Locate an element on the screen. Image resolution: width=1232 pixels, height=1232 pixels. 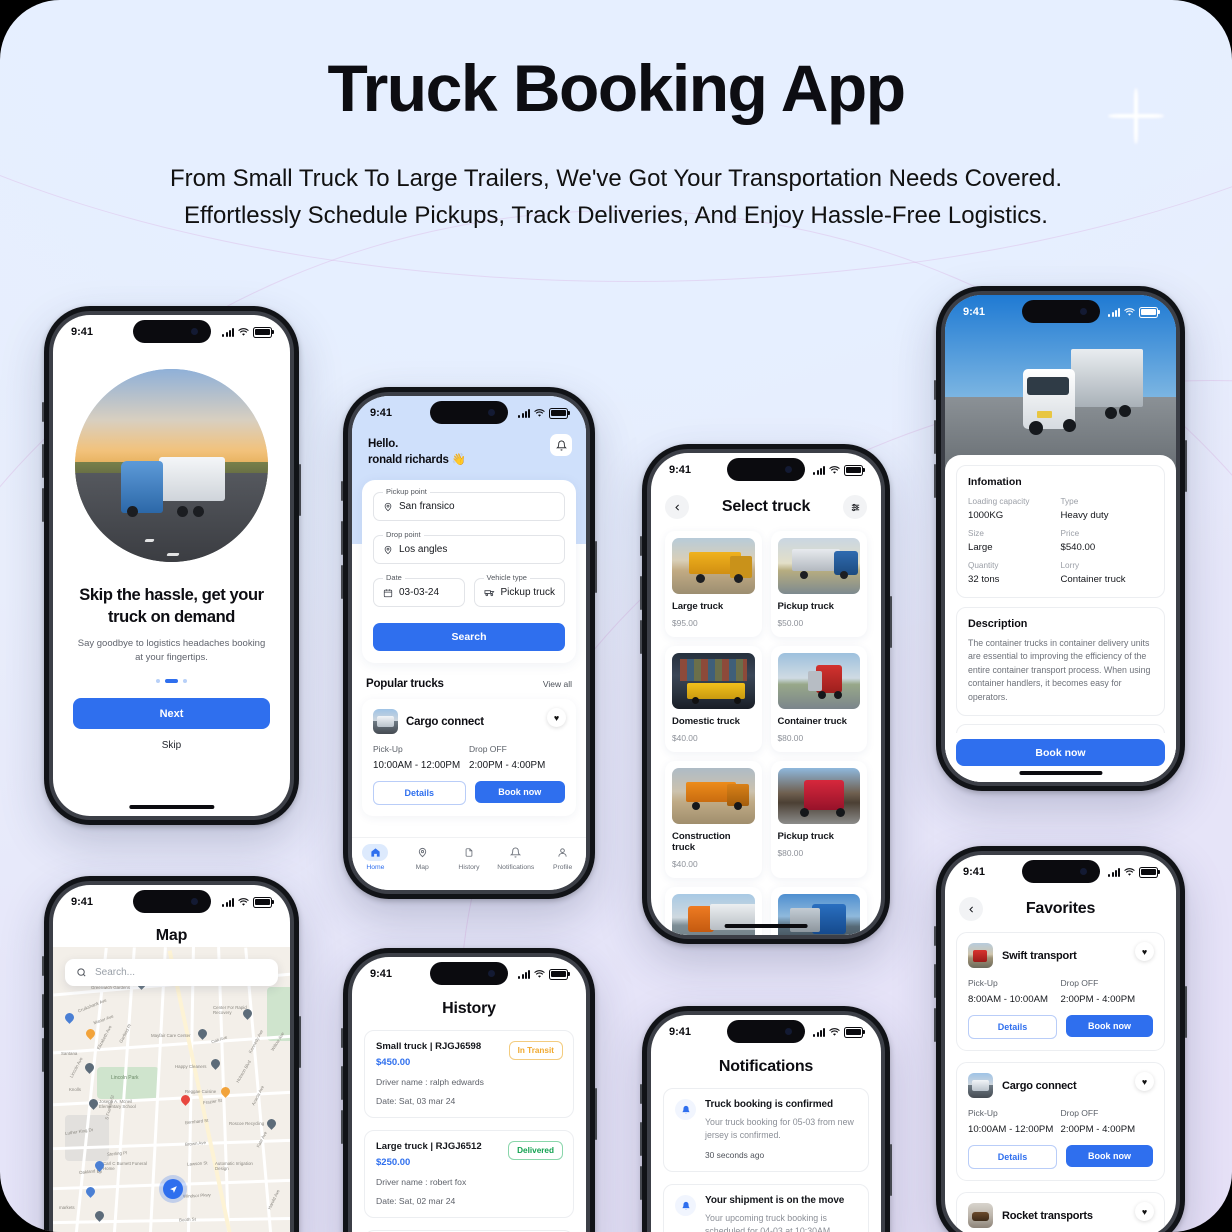
truck-card: Pickup truck $80.00 is located at coordinates (818, 819).